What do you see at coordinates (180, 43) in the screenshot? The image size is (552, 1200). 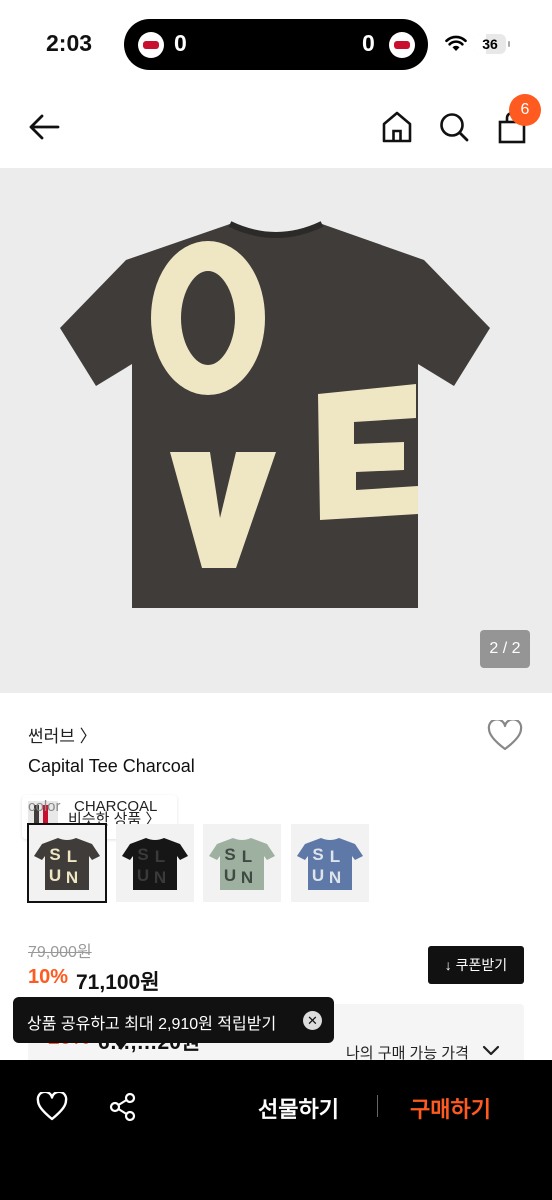 I see `score-left: 0` at bounding box center [180, 43].